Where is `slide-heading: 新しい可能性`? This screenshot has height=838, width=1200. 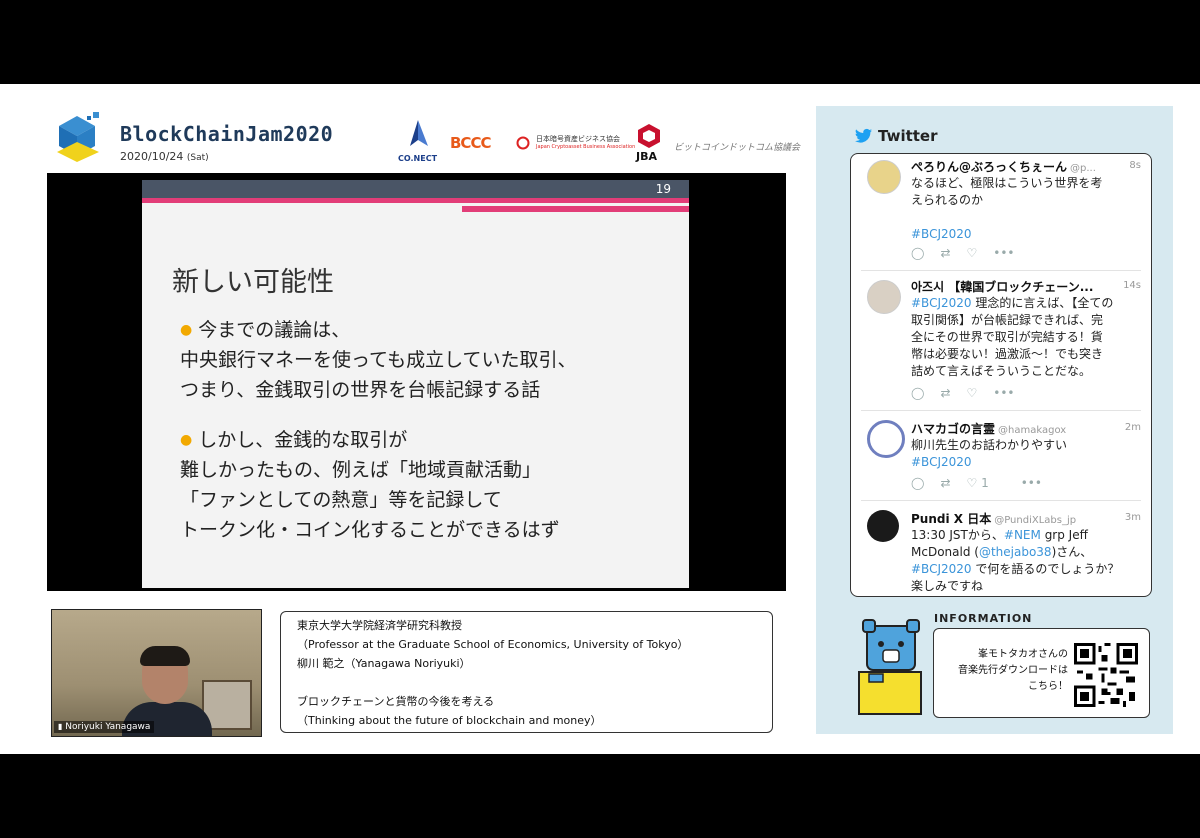
slide-heading: 新しい可能性 is located at coordinates (253, 282).